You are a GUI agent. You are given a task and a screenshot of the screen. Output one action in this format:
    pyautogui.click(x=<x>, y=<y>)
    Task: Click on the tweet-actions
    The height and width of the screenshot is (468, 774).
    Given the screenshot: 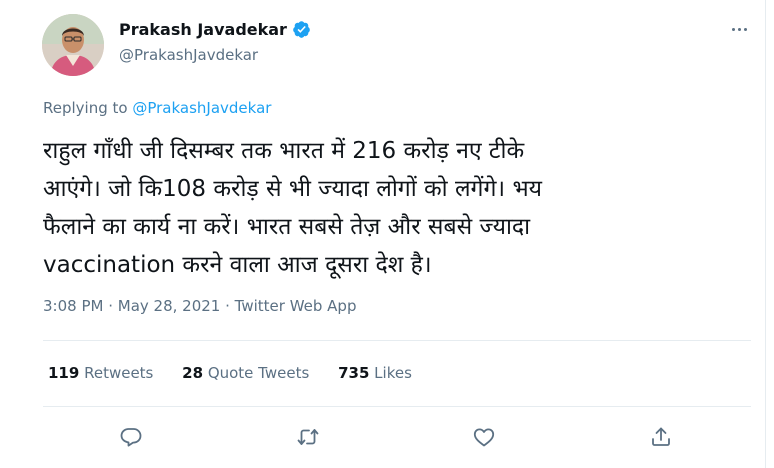 What is the action you would take?
    pyautogui.click(x=387, y=437)
    